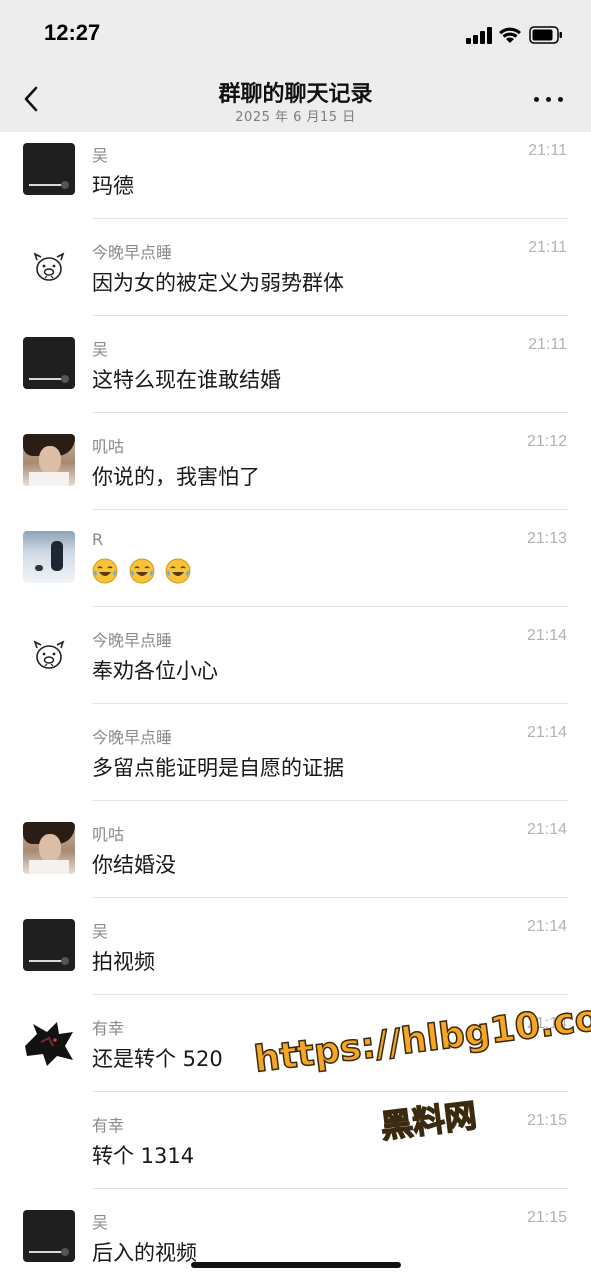 The image size is (591, 1280). Describe the element at coordinates (295, 33) in the screenshot. I see `status-bar: 12:27` at that location.